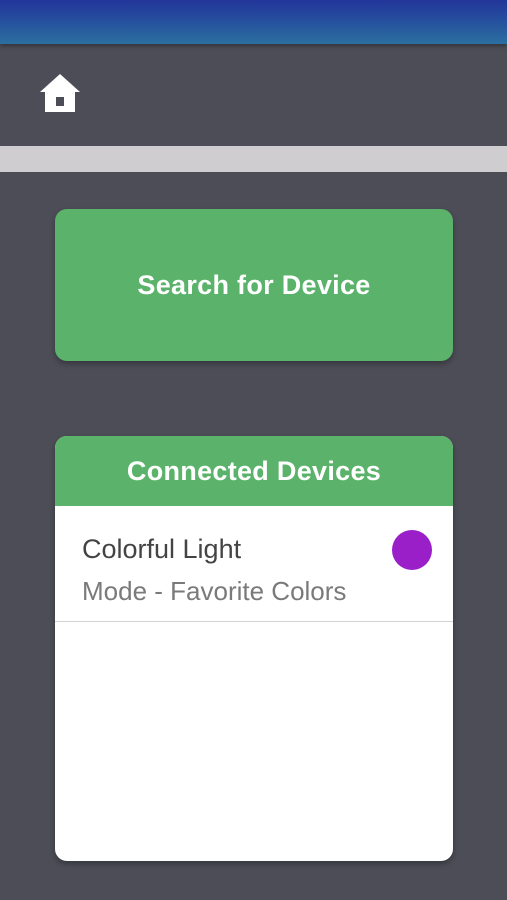  I want to click on header-divider, so click(253, 159).